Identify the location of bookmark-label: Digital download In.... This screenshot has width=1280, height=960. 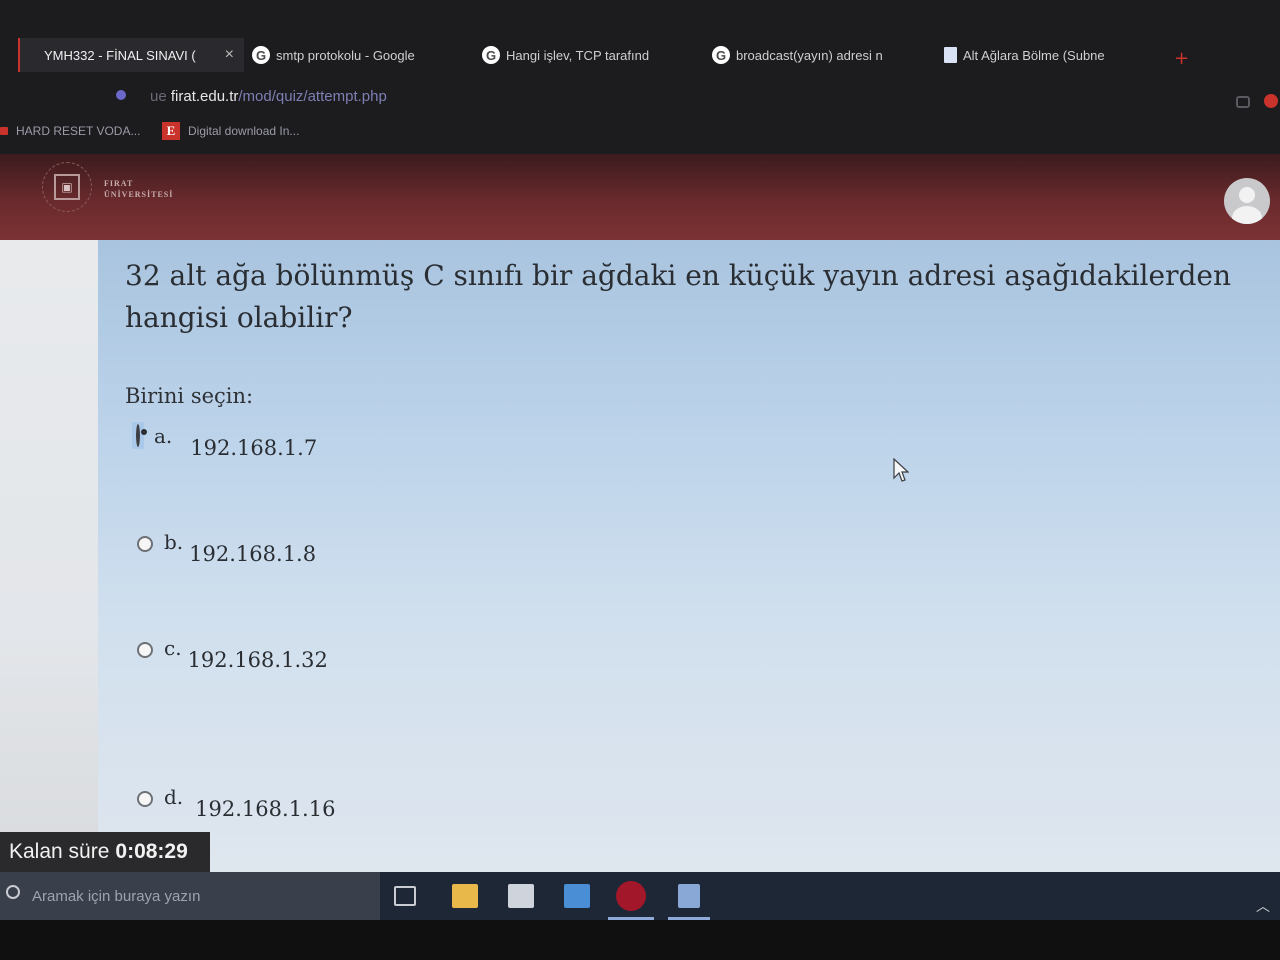
(244, 131).